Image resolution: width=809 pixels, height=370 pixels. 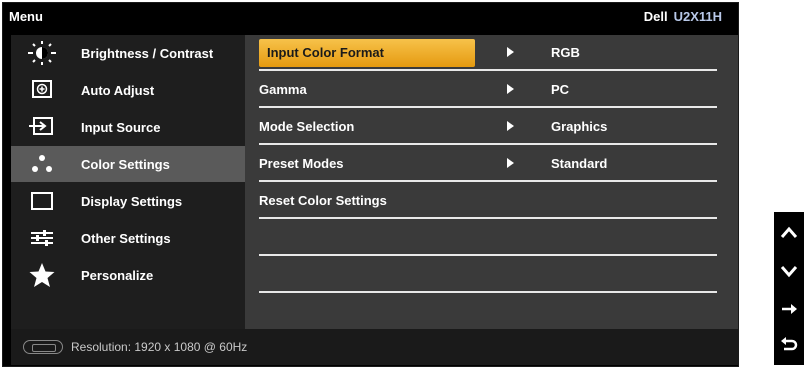 I want to click on model-name: U2X11H, so click(x=697, y=16).